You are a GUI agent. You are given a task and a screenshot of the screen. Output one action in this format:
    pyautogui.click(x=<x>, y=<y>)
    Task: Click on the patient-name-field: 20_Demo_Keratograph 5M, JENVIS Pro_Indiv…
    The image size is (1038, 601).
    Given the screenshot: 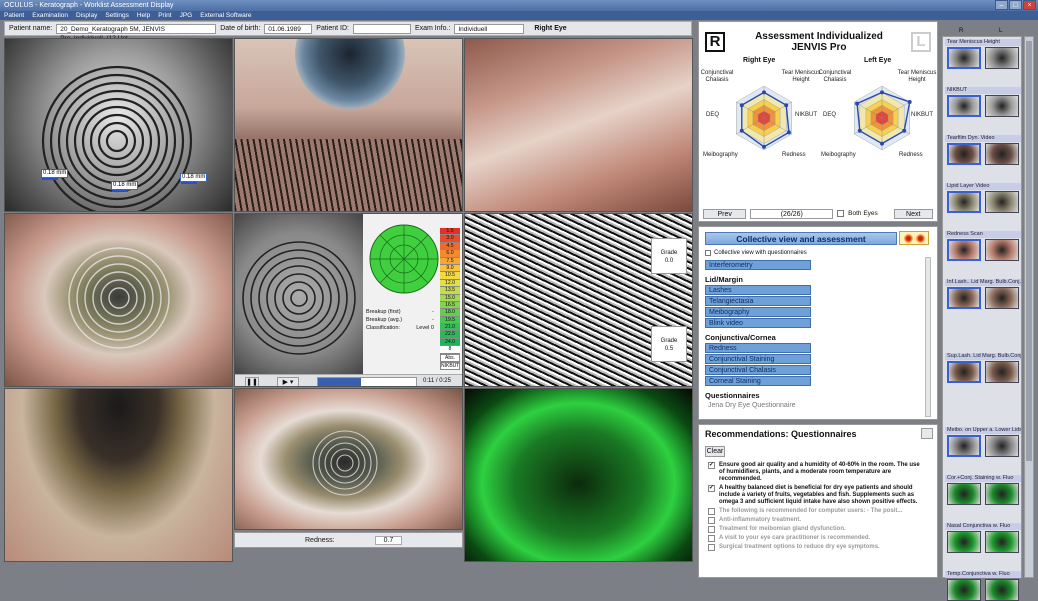 What is the action you would take?
    pyautogui.click(x=136, y=32)
    